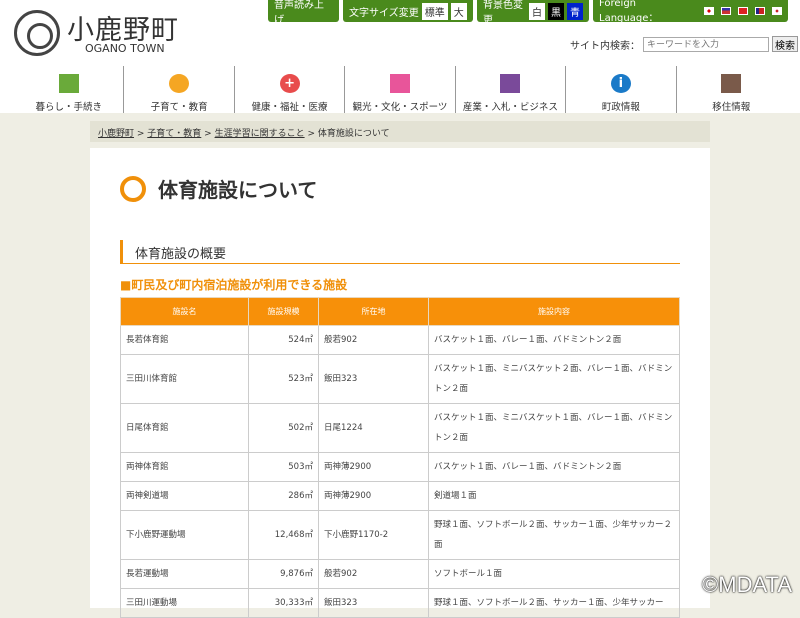 This screenshot has height=618, width=800. I want to click on font-size-control: 文字サイズ変更 標準大, so click(408, 11).